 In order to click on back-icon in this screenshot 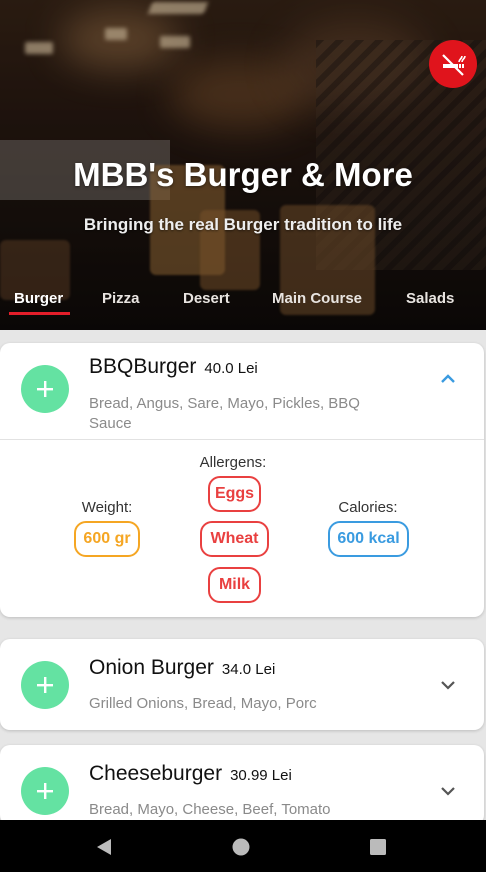, I will do `click(104, 847)`.